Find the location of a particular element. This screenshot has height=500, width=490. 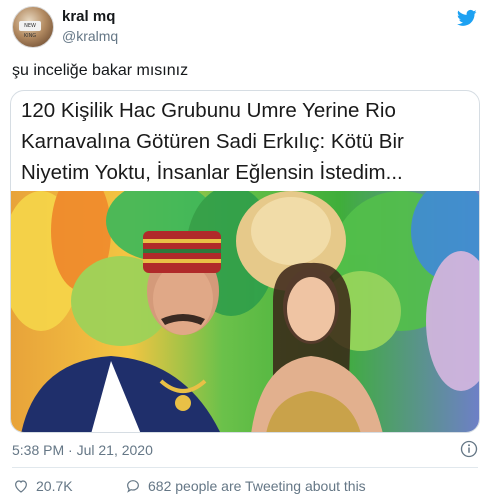

tweet-actions: 20.7K 682 people are Tweeting about this is located at coordinates (245, 488).